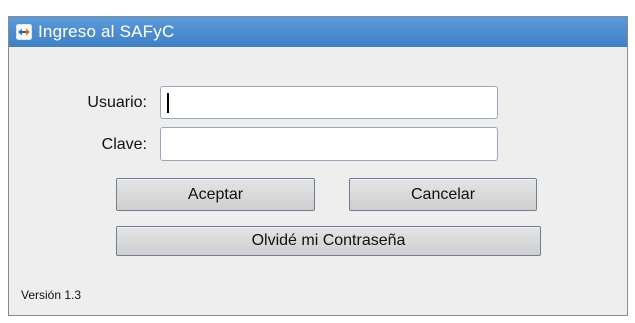  What do you see at coordinates (168, 103) in the screenshot?
I see `text-caret` at bounding box center [168, 103].